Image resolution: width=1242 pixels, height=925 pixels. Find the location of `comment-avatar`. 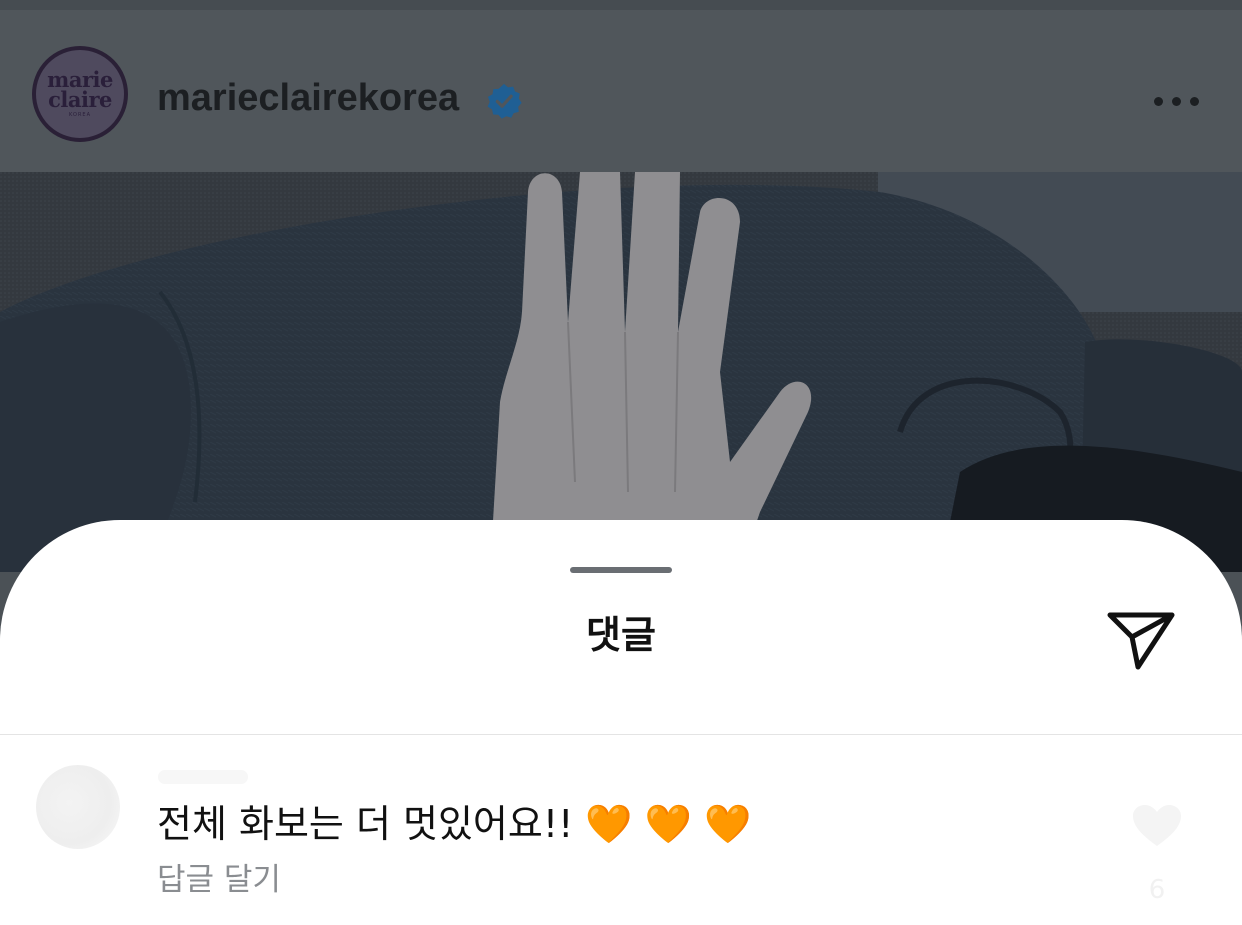

comment-avatar is located at coordinates (78, 807).